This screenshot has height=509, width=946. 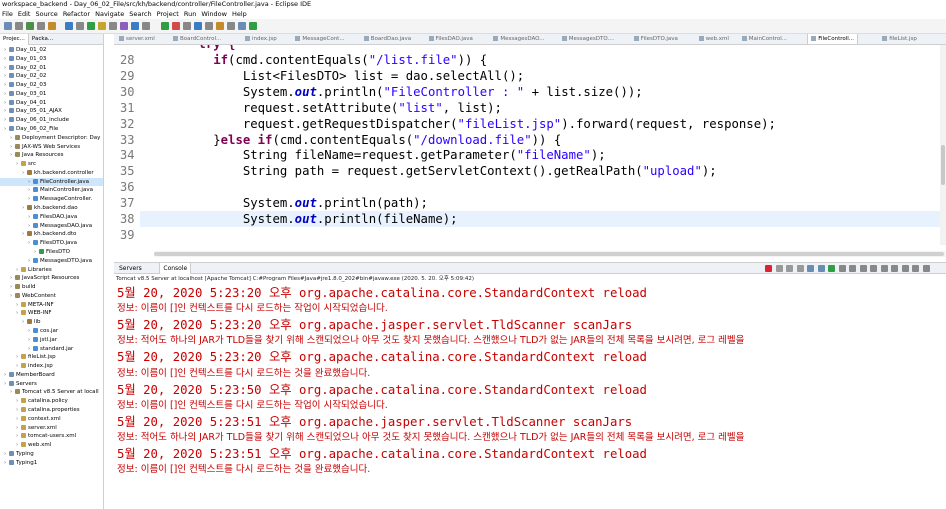 What do you see at coordinates (51, 270) in the screenshot?
I see `tree-item: › Libraries` at bounding box center [51, 270].